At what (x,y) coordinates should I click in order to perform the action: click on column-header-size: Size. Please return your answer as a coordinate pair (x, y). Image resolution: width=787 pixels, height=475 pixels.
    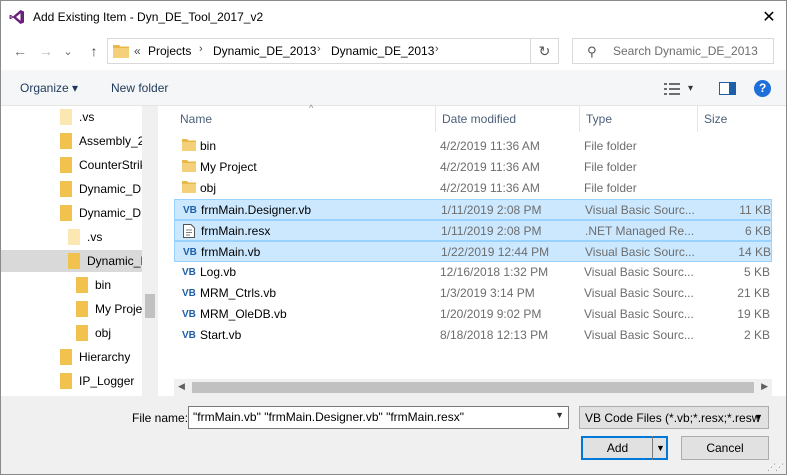
    Looking at the image, I should click on (735, 119).